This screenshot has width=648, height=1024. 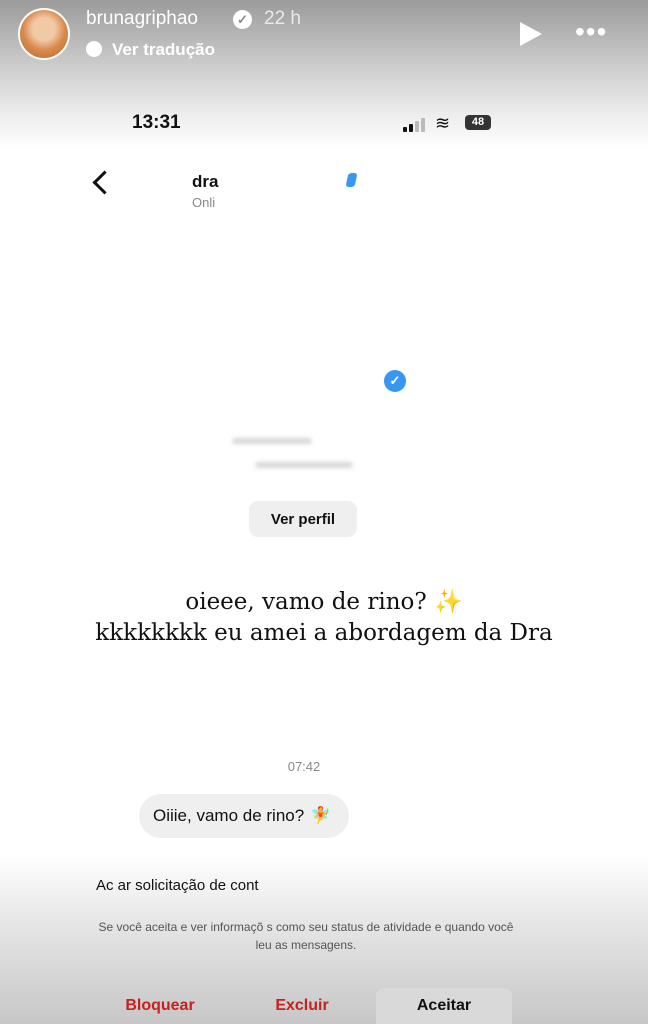 I want to click on story-username: brunagriphao, so click(x=142, y=19).